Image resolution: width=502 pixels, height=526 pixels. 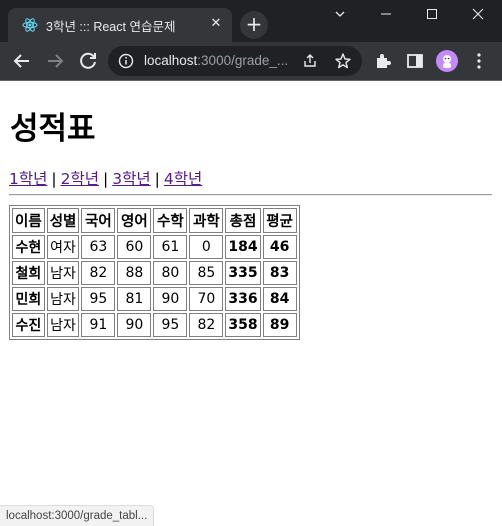 I want to click on cell-total: 358, so click(x=243, y=325).